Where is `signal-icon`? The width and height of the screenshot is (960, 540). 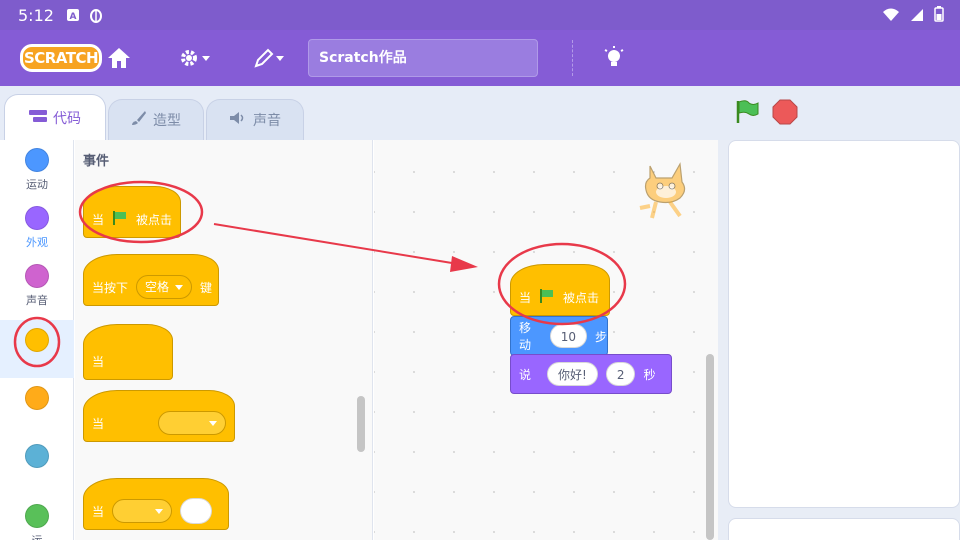 signal-icon is located at coordinates (917, 16).